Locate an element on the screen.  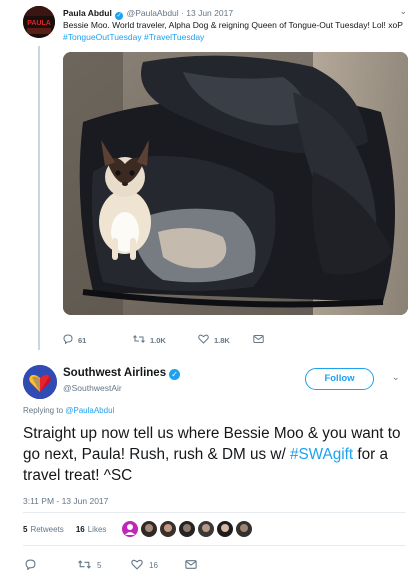
avatar-image: PAULA is located at coordinates (39, 22).